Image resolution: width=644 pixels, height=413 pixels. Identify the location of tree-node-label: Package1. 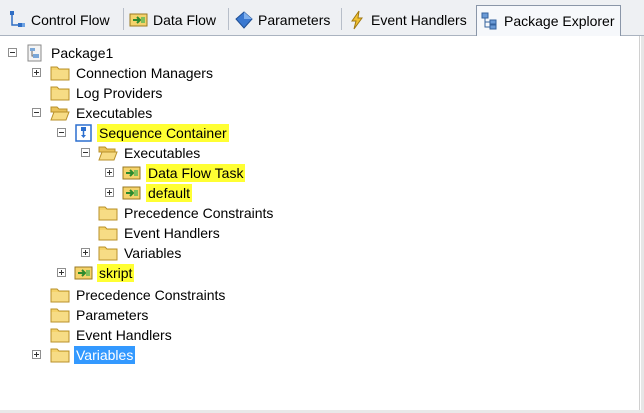
(82, 53).